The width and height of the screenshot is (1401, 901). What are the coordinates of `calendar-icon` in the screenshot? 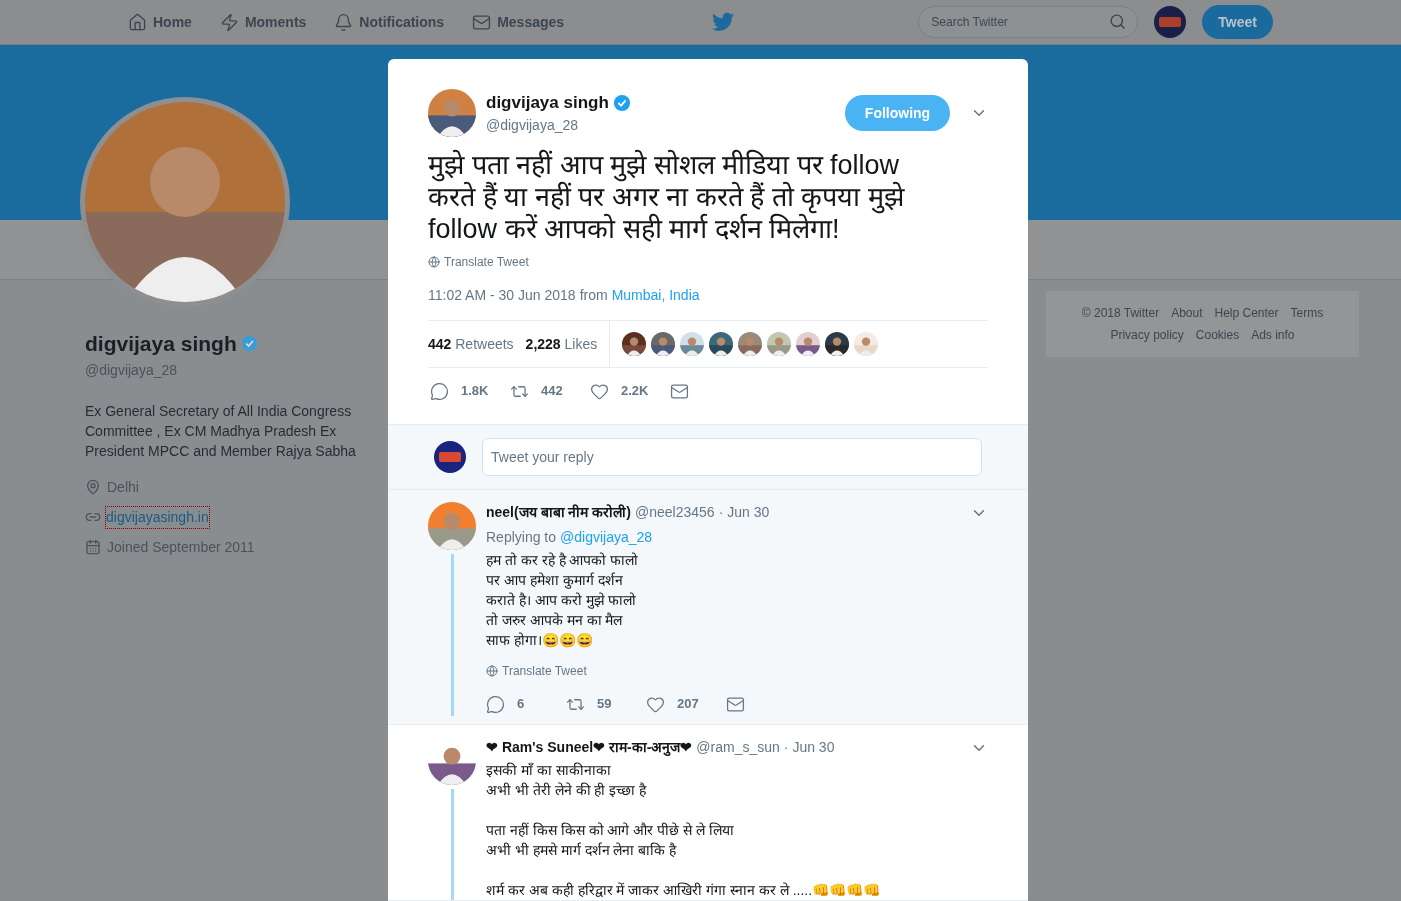 It's located at (93, 547).